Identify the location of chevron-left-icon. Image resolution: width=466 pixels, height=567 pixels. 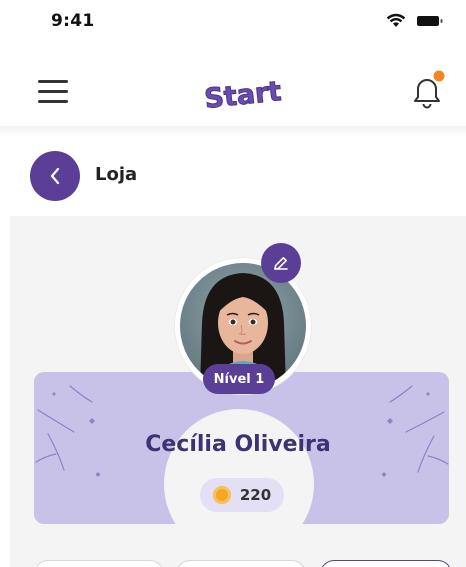
(55, 176).